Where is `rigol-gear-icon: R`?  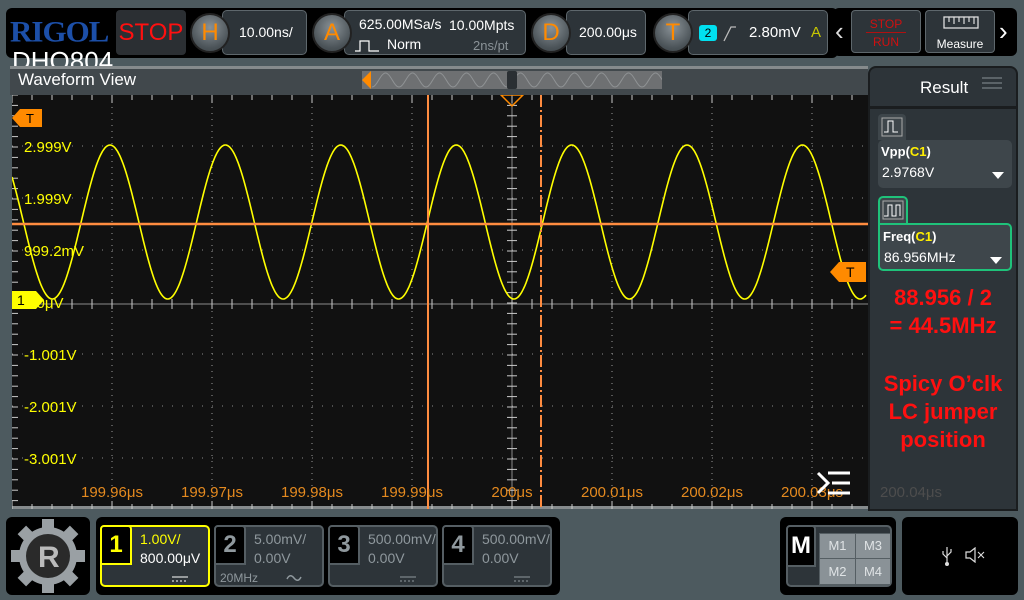 rigol-gear-icon: R is located at coordinates (48, 556).